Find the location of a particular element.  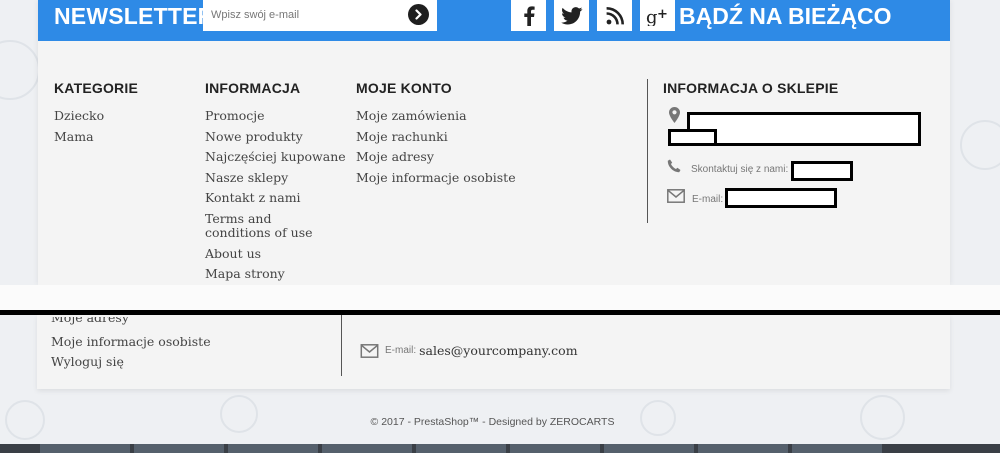

category-link: Mama is located at coordinates (96, 137).